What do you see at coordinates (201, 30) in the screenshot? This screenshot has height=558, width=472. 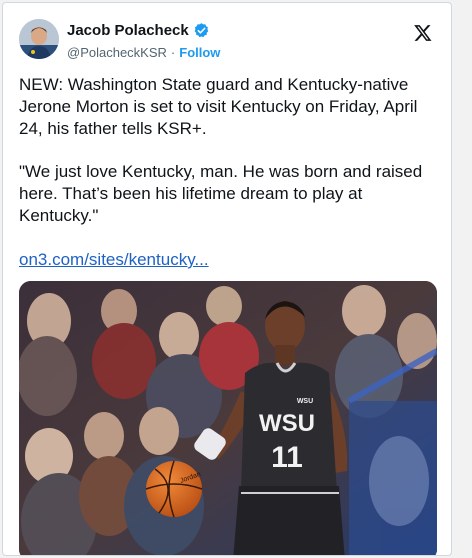 I see `verified-badge-icon` at bounding box center [201, 30].